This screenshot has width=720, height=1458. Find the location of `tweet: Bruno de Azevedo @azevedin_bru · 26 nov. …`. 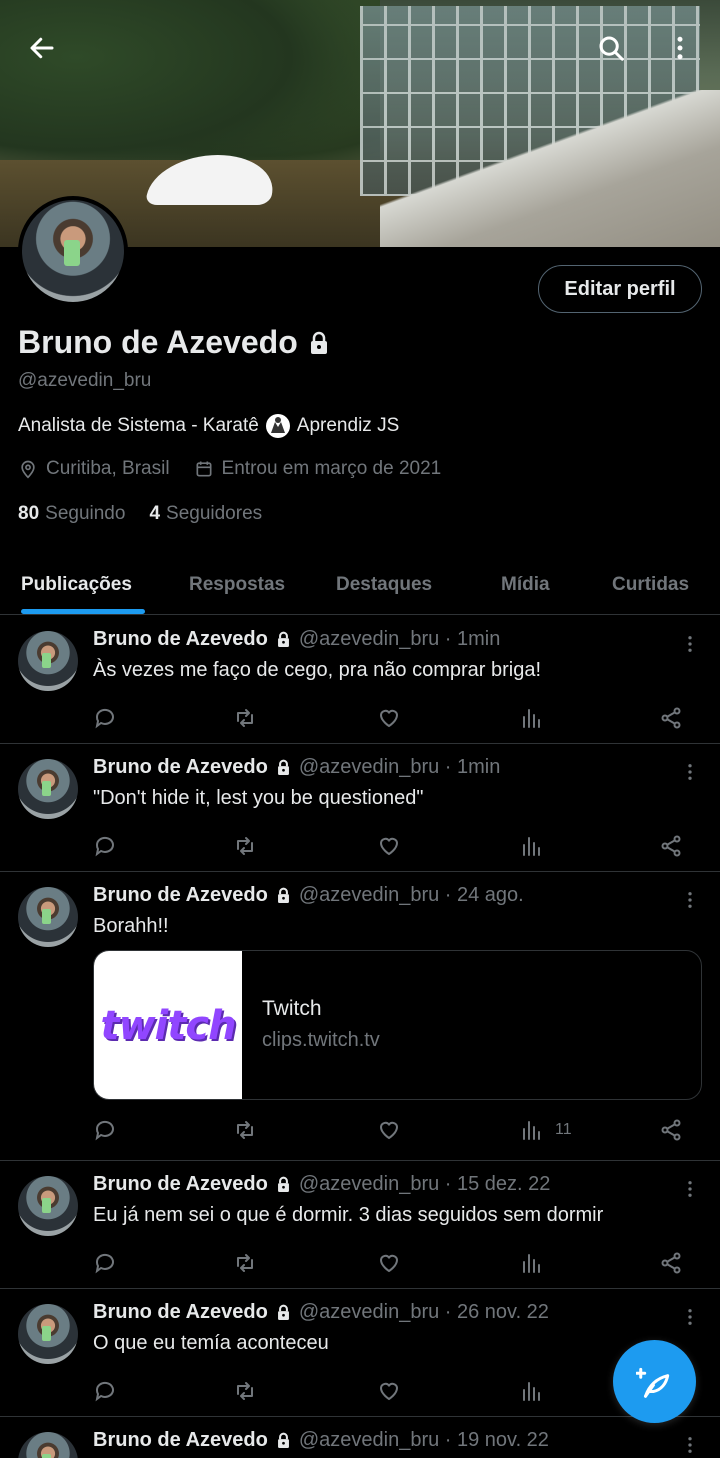

tweet: Bruno de Azevedo @azevedin_bru · 26 nov. … is located at coordinates (360, 1353).